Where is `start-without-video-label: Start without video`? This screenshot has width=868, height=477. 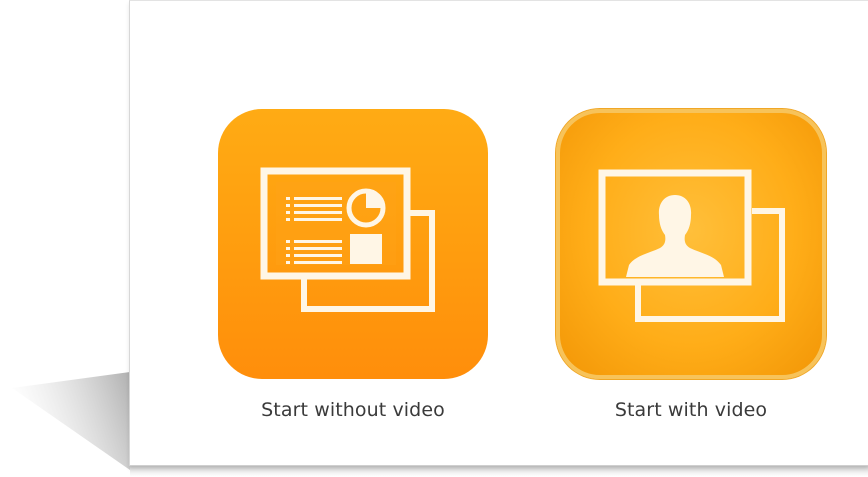
start-without-video-label: Start without video is located at coordinates (353, 410).